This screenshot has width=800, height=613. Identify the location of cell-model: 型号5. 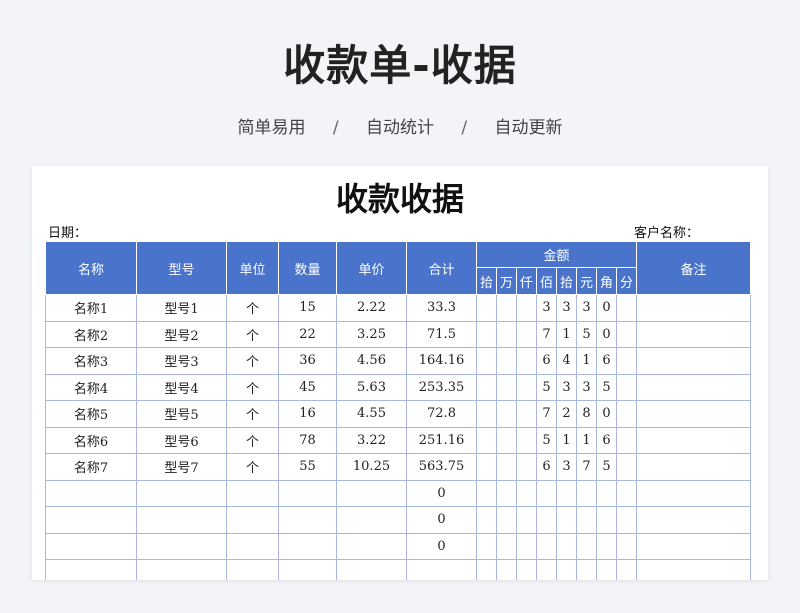
(181, 414).